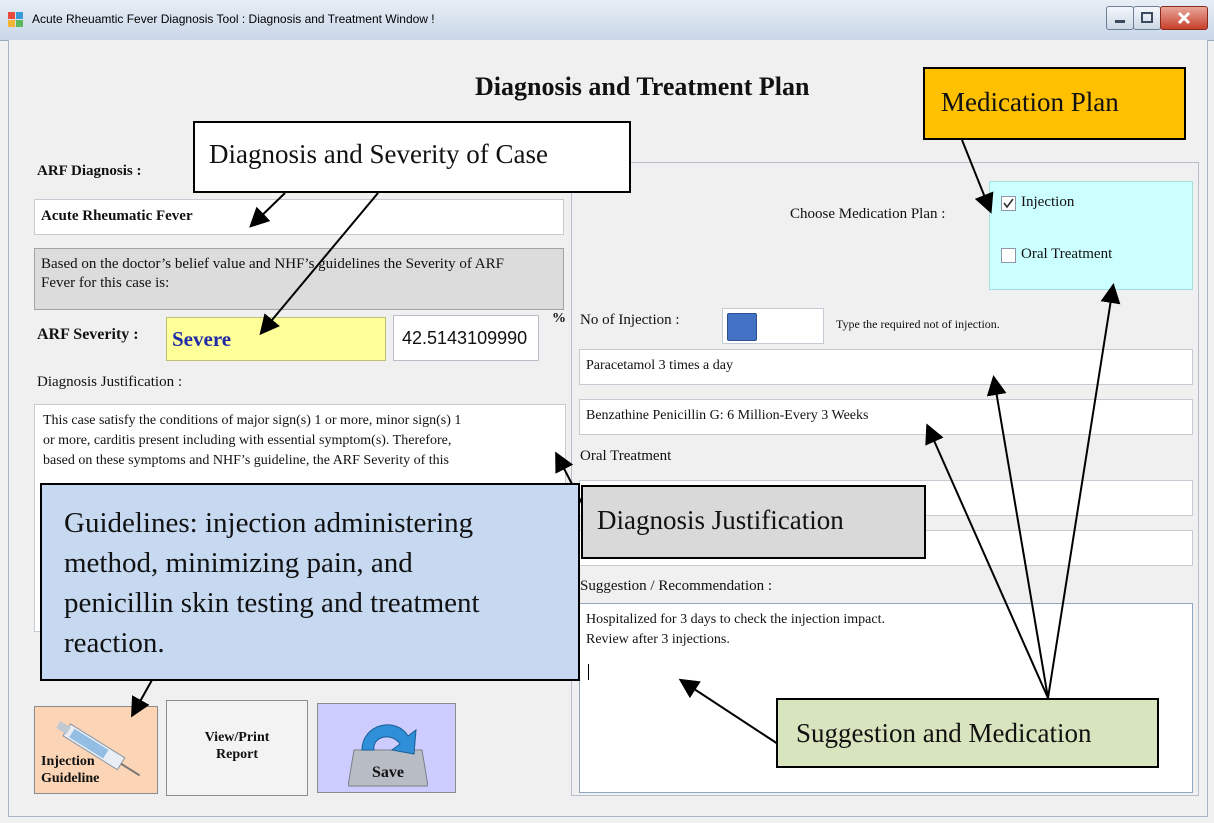  Describe the element at coordinates (378, 154) in the screenshot. I see `callout-diagnosis-severity-text: Diagnosis and Severity of Case` at that location.